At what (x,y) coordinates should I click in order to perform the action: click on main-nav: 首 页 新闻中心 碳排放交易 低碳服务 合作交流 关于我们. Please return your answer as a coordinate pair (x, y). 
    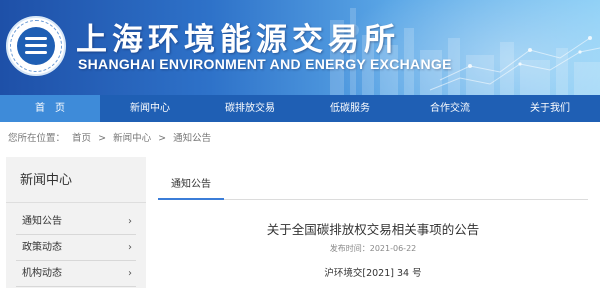
    Looking at the image, I should click on (300, 108).